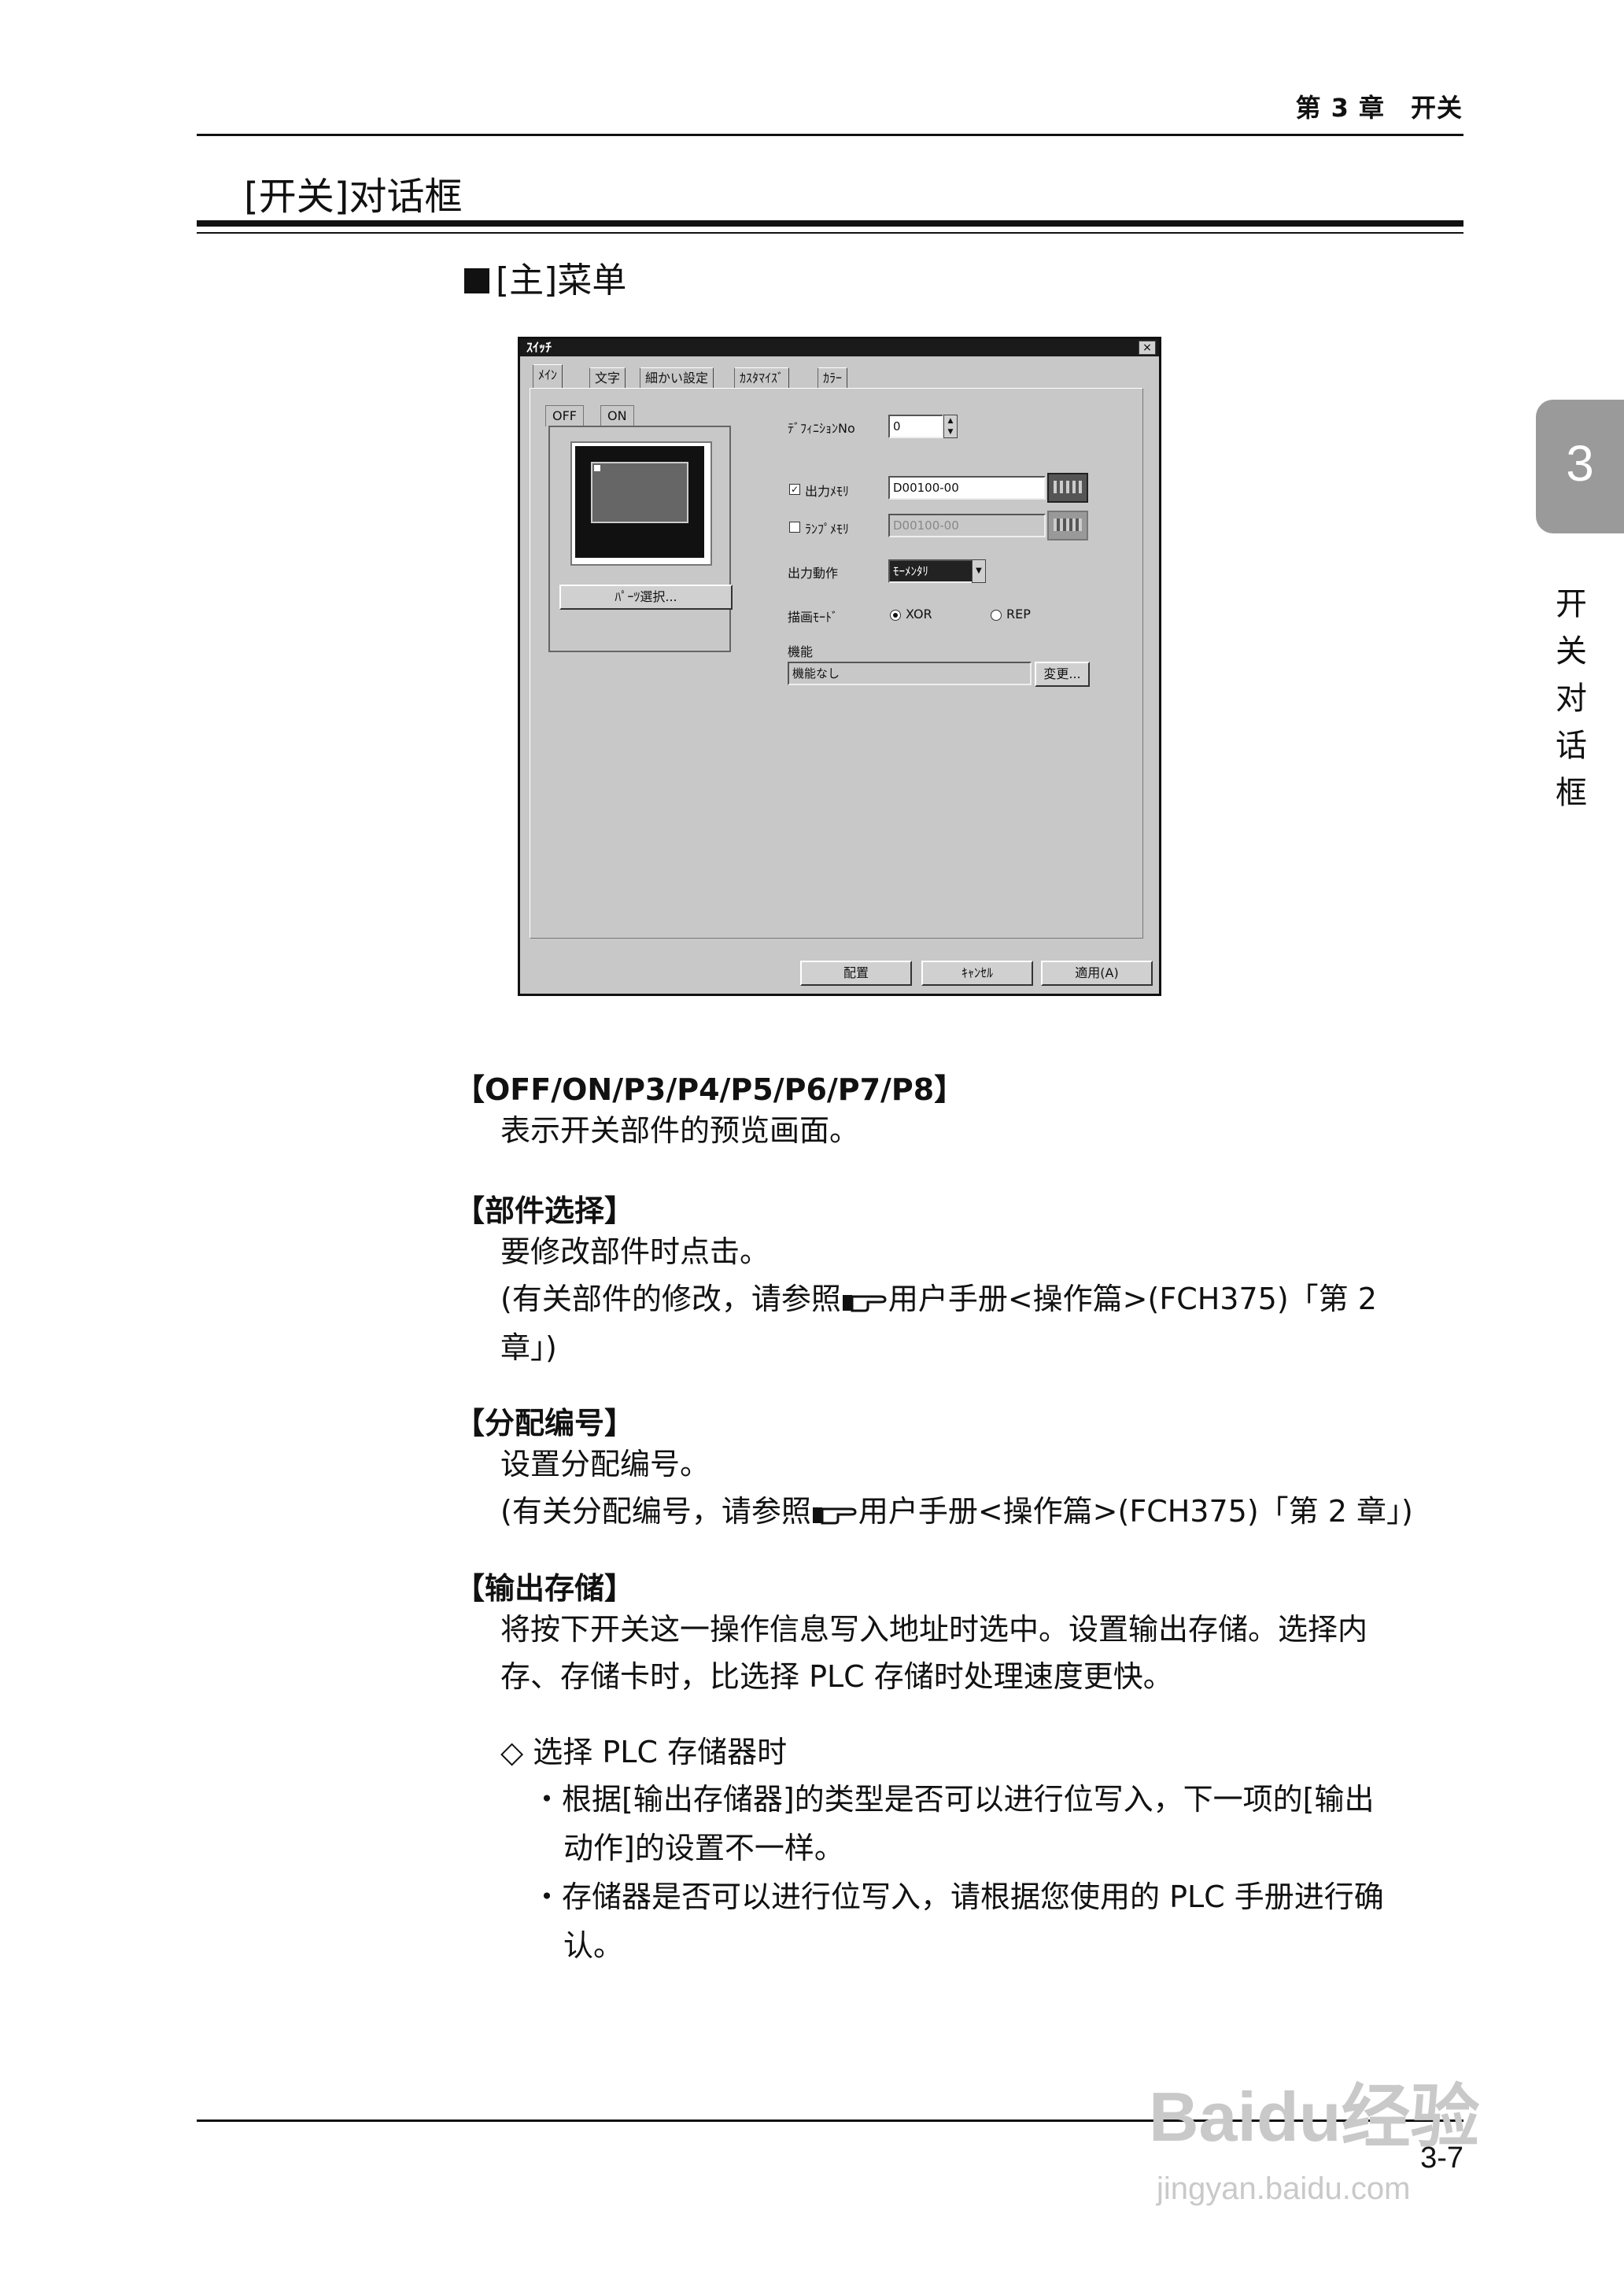 This screenshot has height=2291, width=1624. What do you see at coordinates (931, 571) in the screenshot?
I see `output-action-select: ﾓｰﾒﾝﾀﾘ` at bounding box center [931, 571].